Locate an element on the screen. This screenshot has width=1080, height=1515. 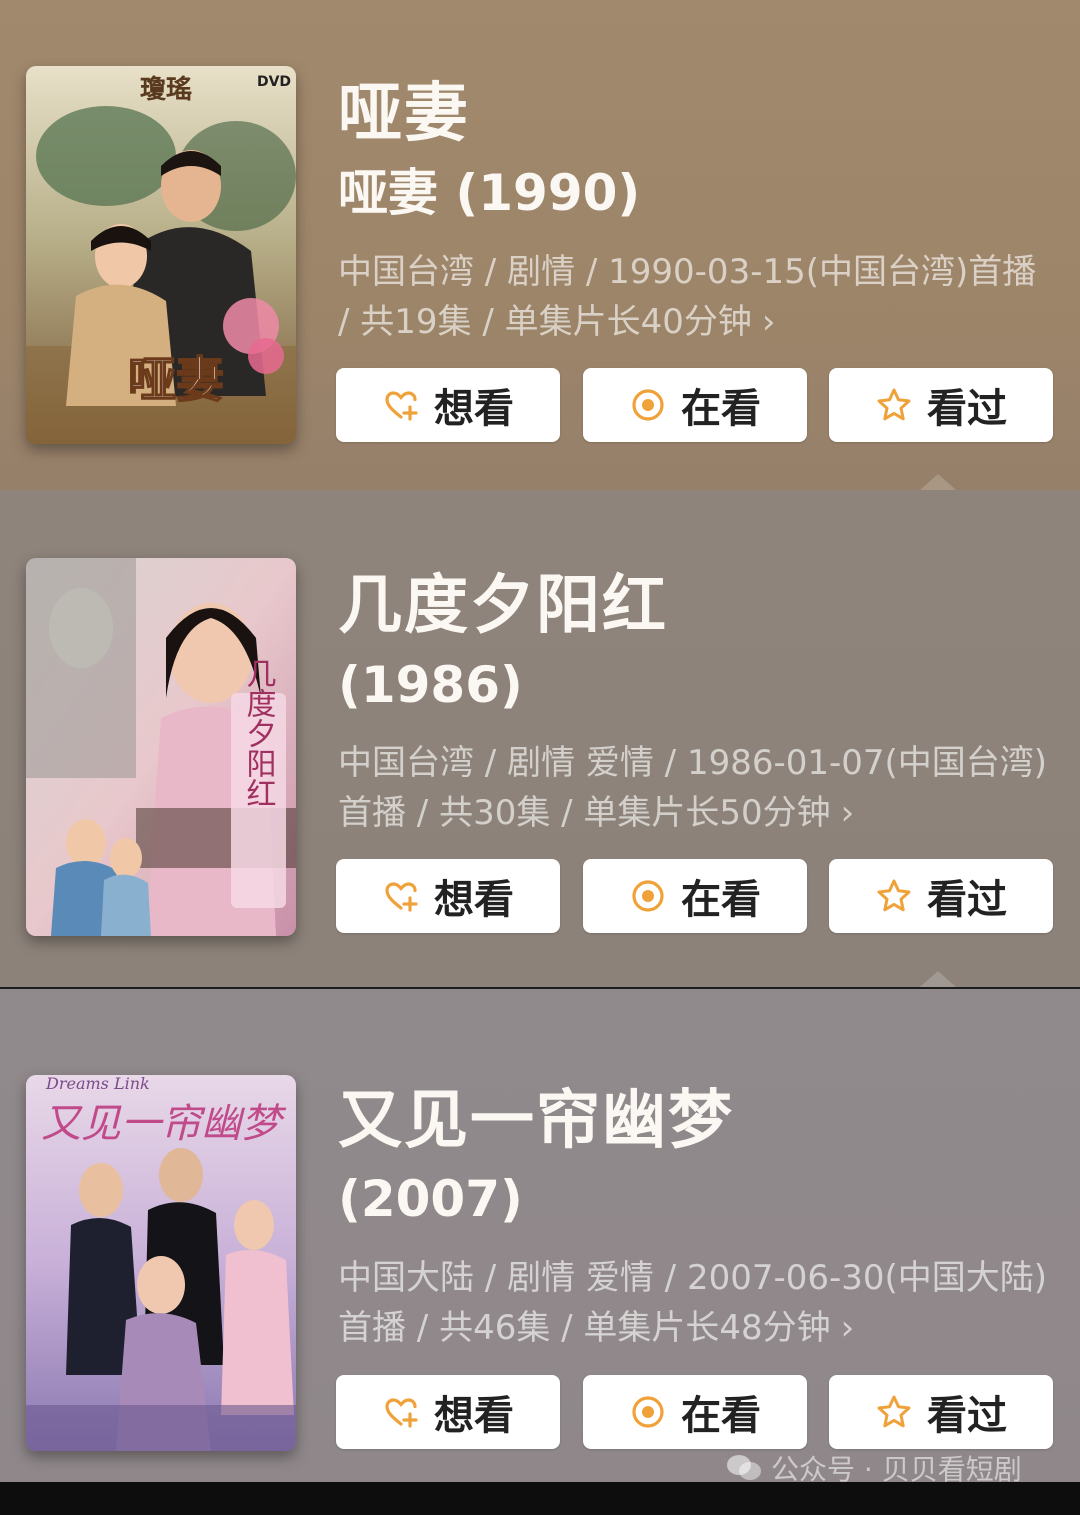
drama-subtitle: (1986) is located at coordinates (430, 685).